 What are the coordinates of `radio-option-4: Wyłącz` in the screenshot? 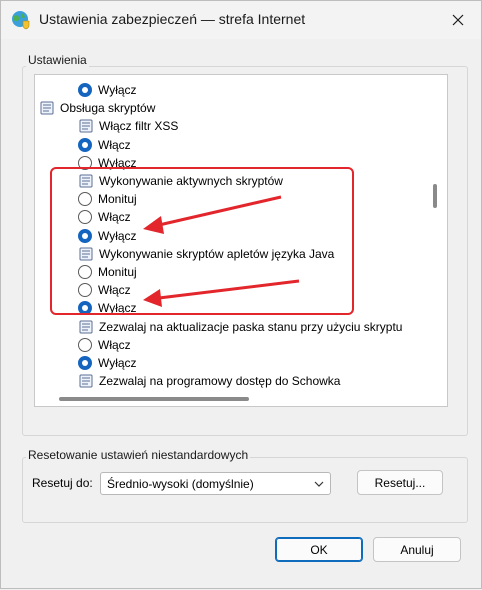 It's located at (107, 163).